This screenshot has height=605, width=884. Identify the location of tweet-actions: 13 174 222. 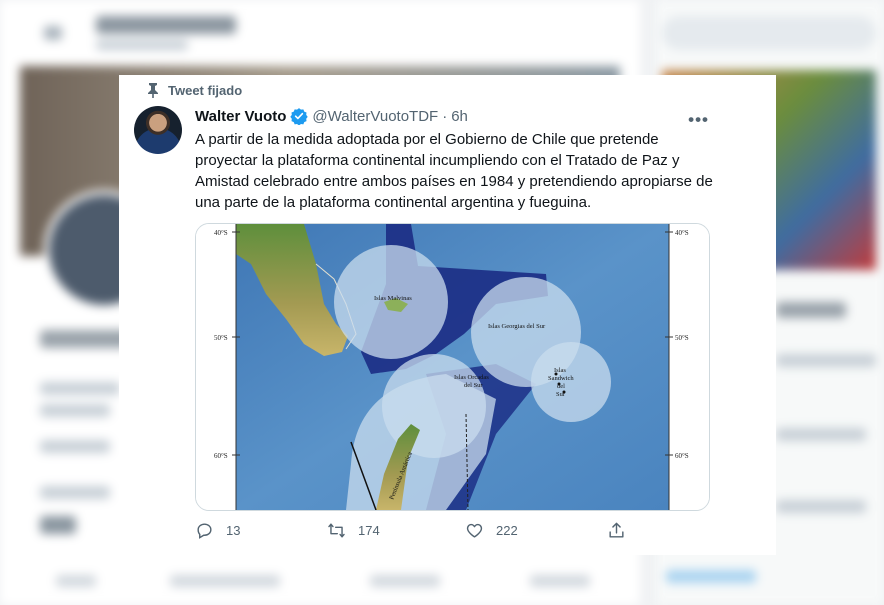
(415, 533).